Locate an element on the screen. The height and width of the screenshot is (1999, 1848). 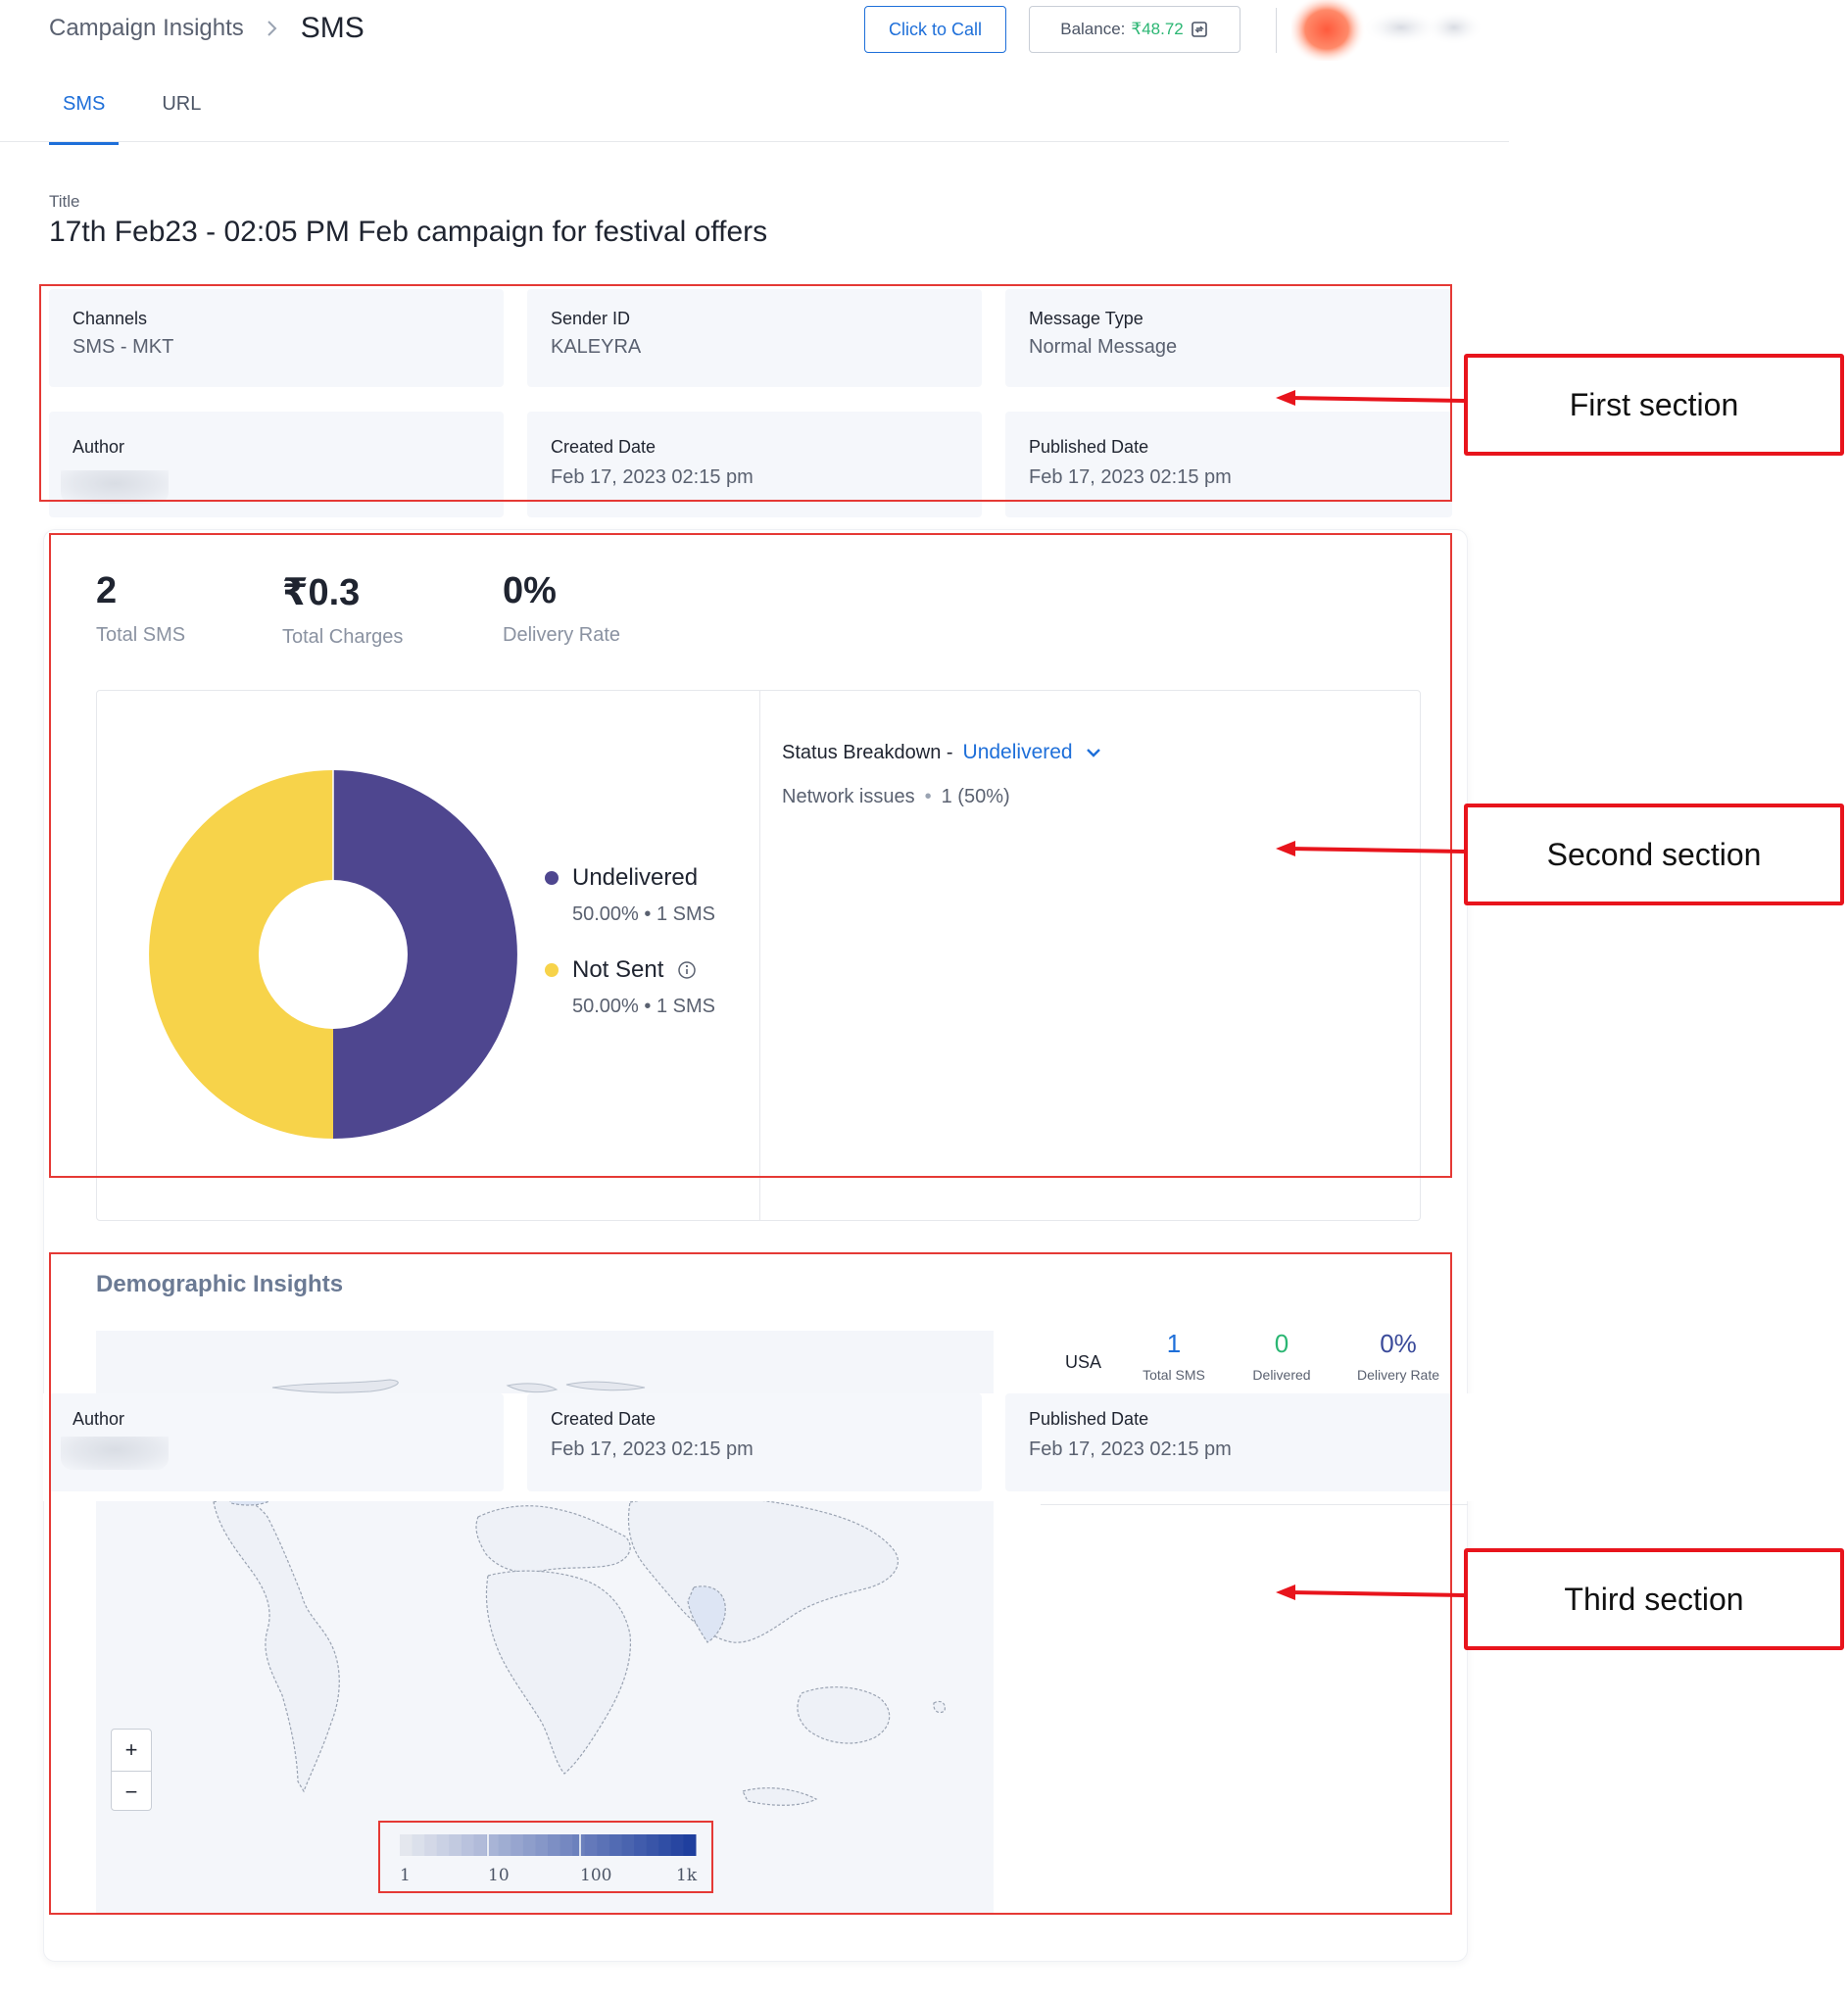
breadcrumb: Campaign Insights SMS is located at coordinates (207, 28).